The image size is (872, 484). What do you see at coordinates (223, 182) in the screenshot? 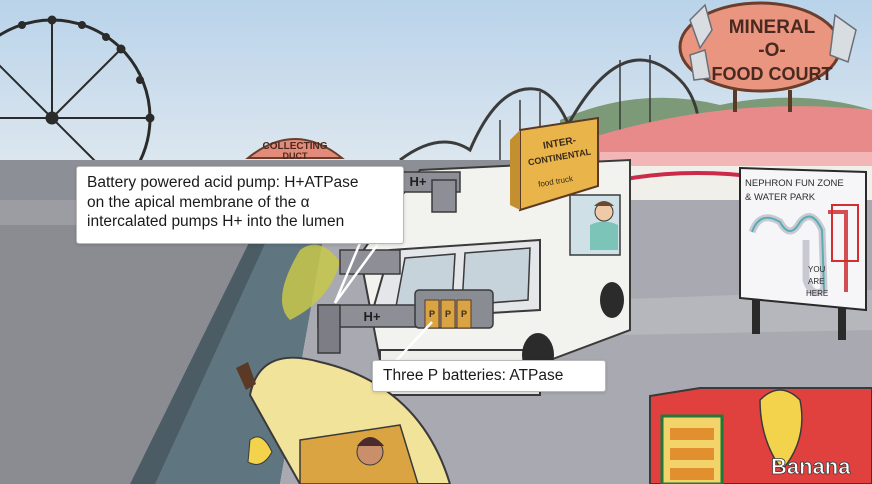
I see `acid-pump-callout-line-1: Battery powered acid pump: H+ATPase` at bounding box center [223, 182].